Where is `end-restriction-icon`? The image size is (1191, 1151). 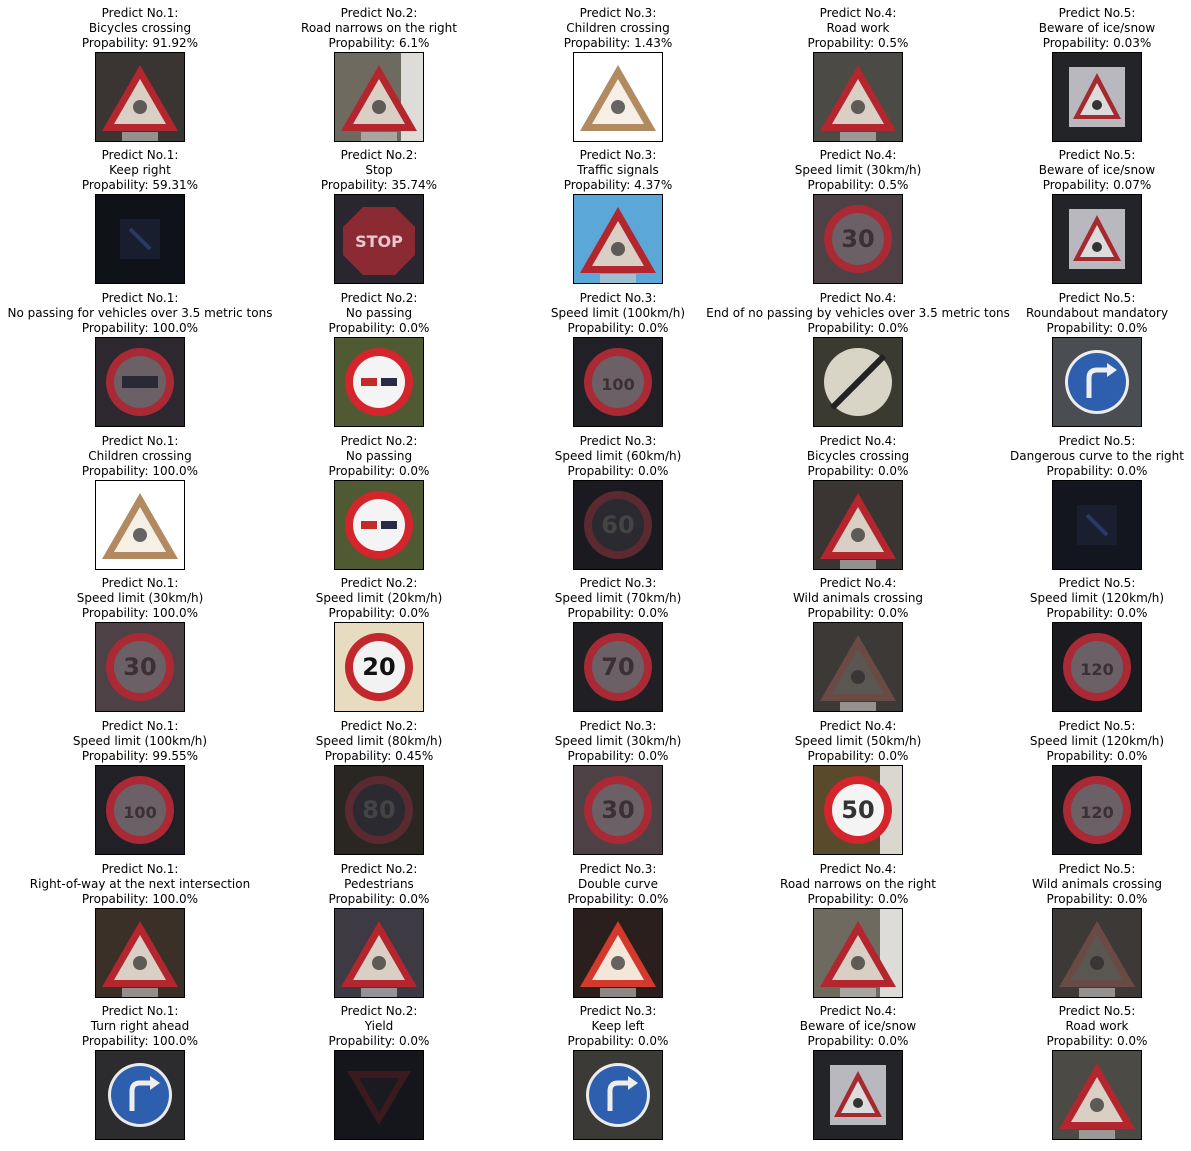 end-restriction-icon is located at coordinates (858, 382).